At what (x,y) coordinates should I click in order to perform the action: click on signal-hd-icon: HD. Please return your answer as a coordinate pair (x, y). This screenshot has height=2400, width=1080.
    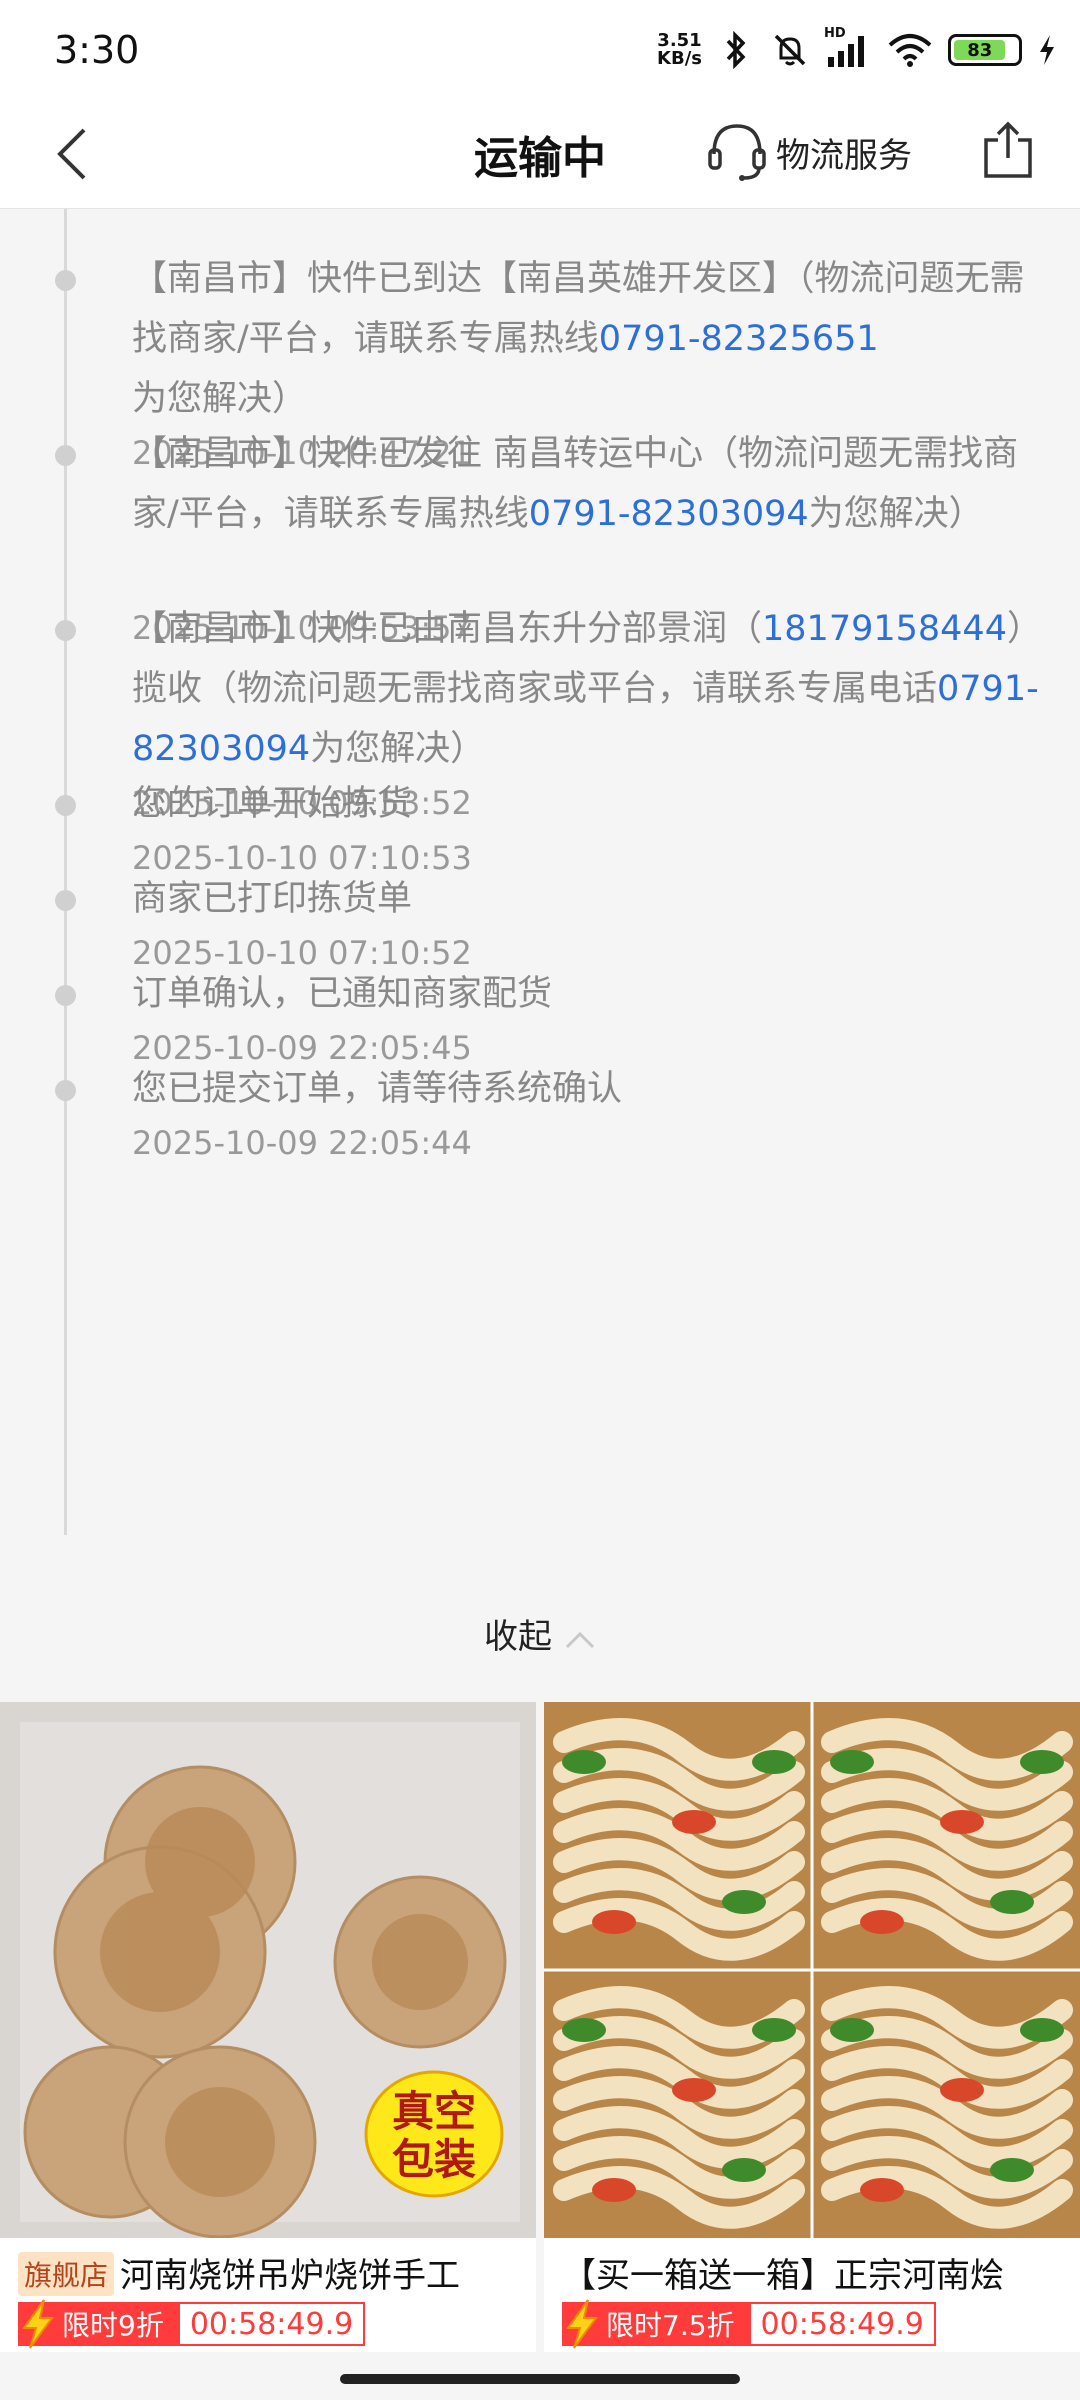
    Looking at the image, I should click on (848, 48).